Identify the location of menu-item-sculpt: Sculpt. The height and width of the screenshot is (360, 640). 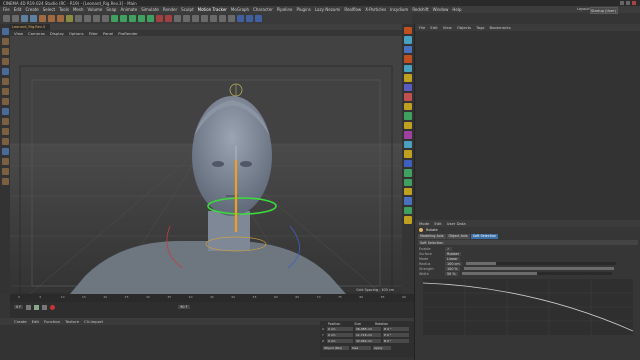
(187, 9).